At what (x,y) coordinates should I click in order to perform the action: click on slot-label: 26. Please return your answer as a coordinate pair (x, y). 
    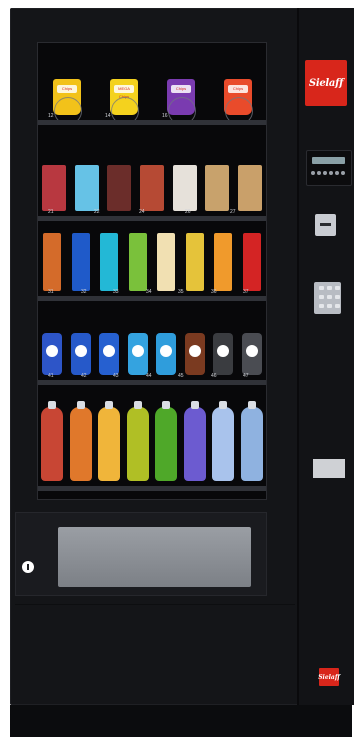
    Looking at the image, I should click on (188, 212).